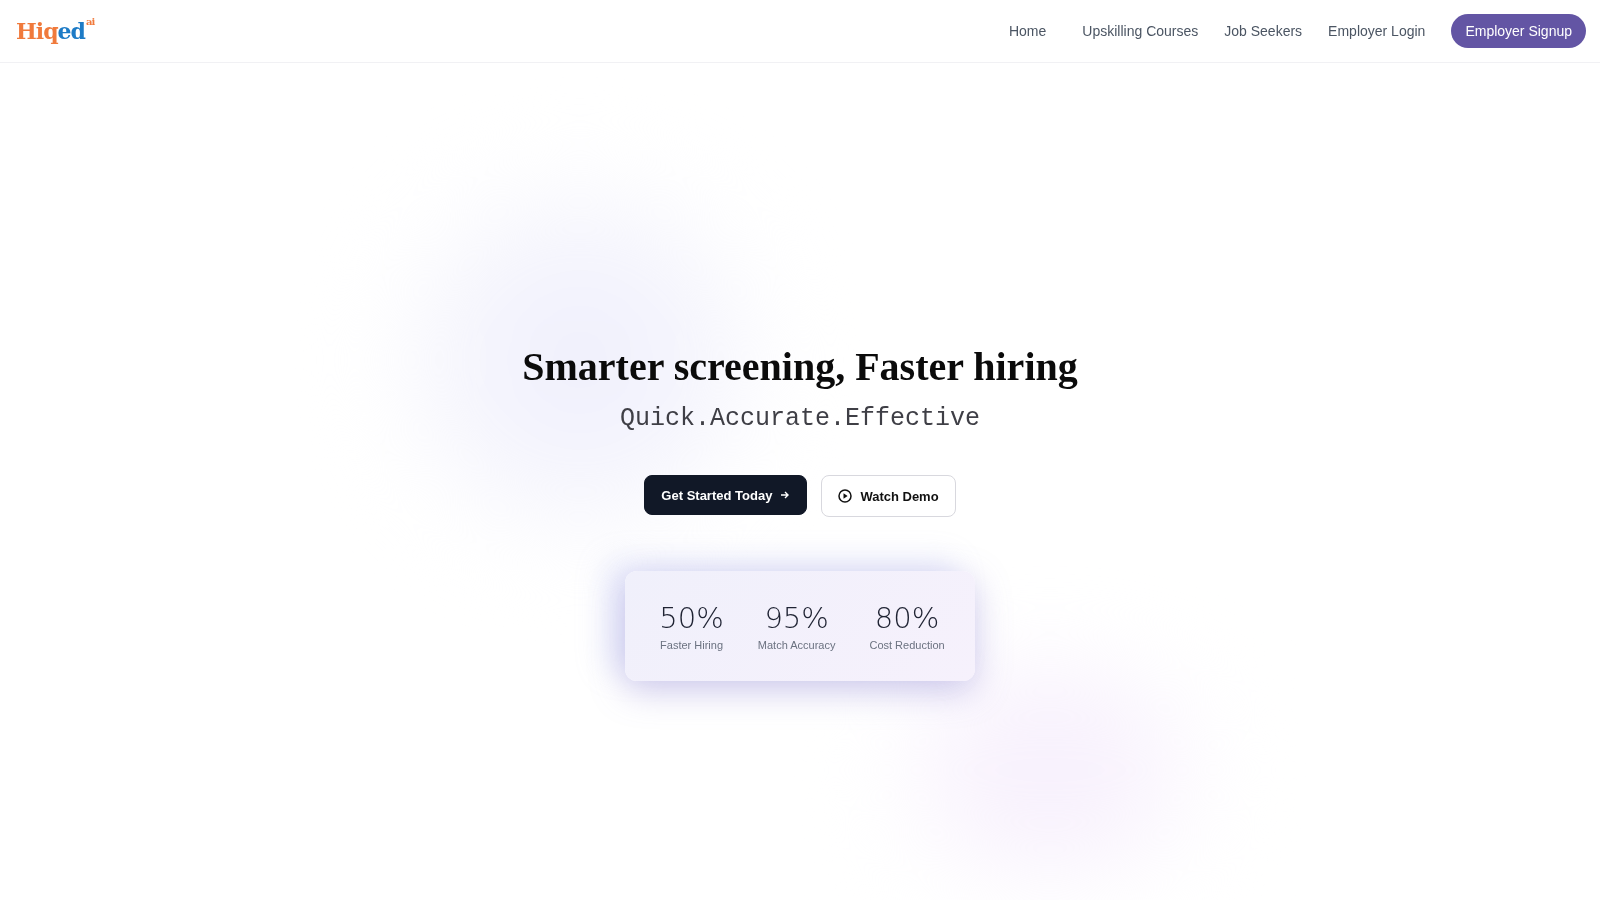 This screenshot has width=1600, height=900. What do you see at coordinates (785, 495) in the screenshot?
I see `arrow-icon` at bounding box center [785, 495].